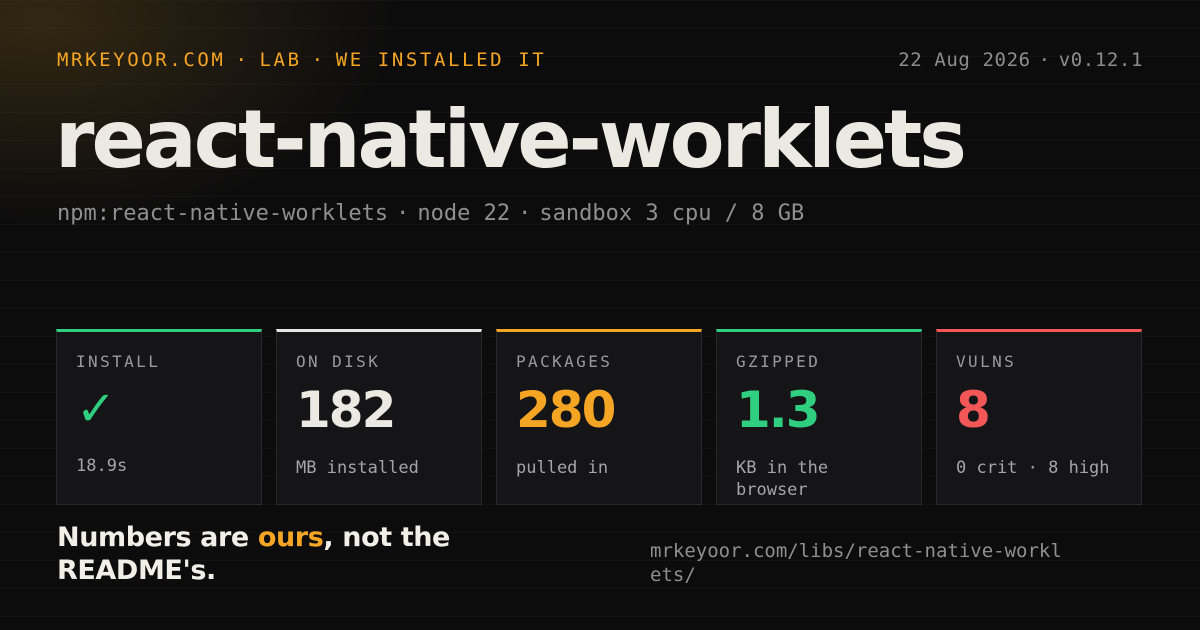 This screenshot has height=630, width=1200. Describe the element at coordinates (511, 139) in the screenshot. I see `page-title: react-native-worklets` at that location.